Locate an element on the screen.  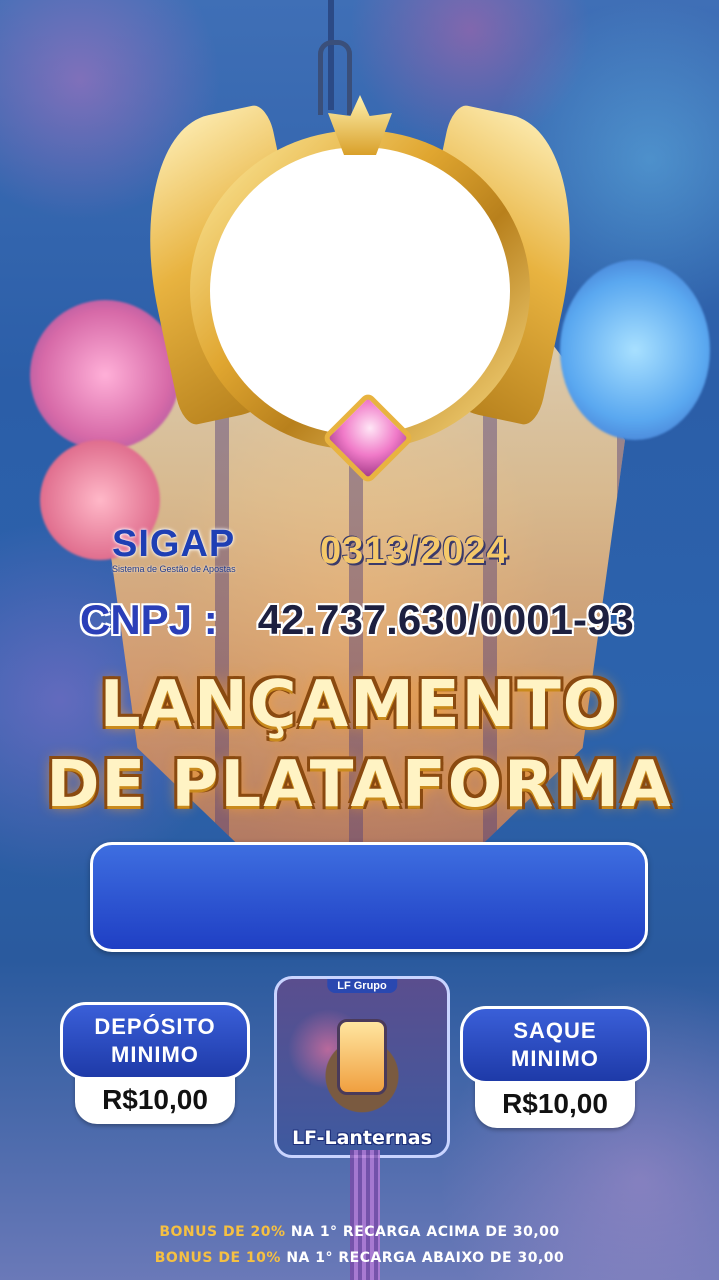
headline-line-1: LANÇAMENTO is located at coordinates (359, 705).